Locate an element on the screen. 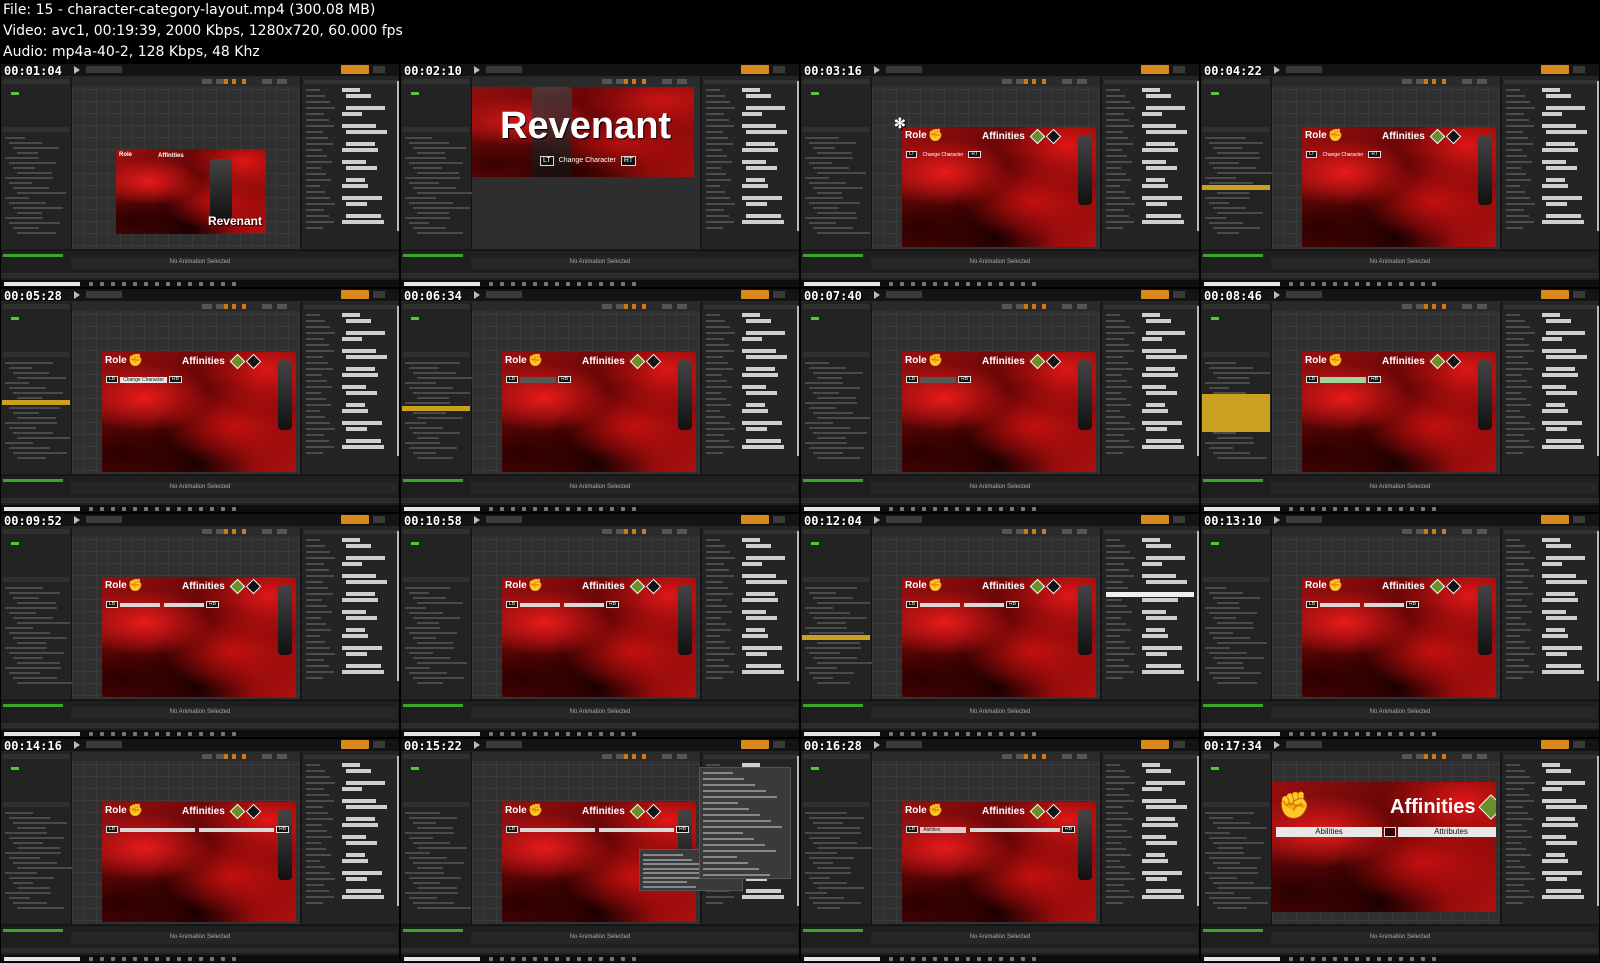 The image size is (1600, 963). designer-mode-button is located at coordinates (1155, 69).